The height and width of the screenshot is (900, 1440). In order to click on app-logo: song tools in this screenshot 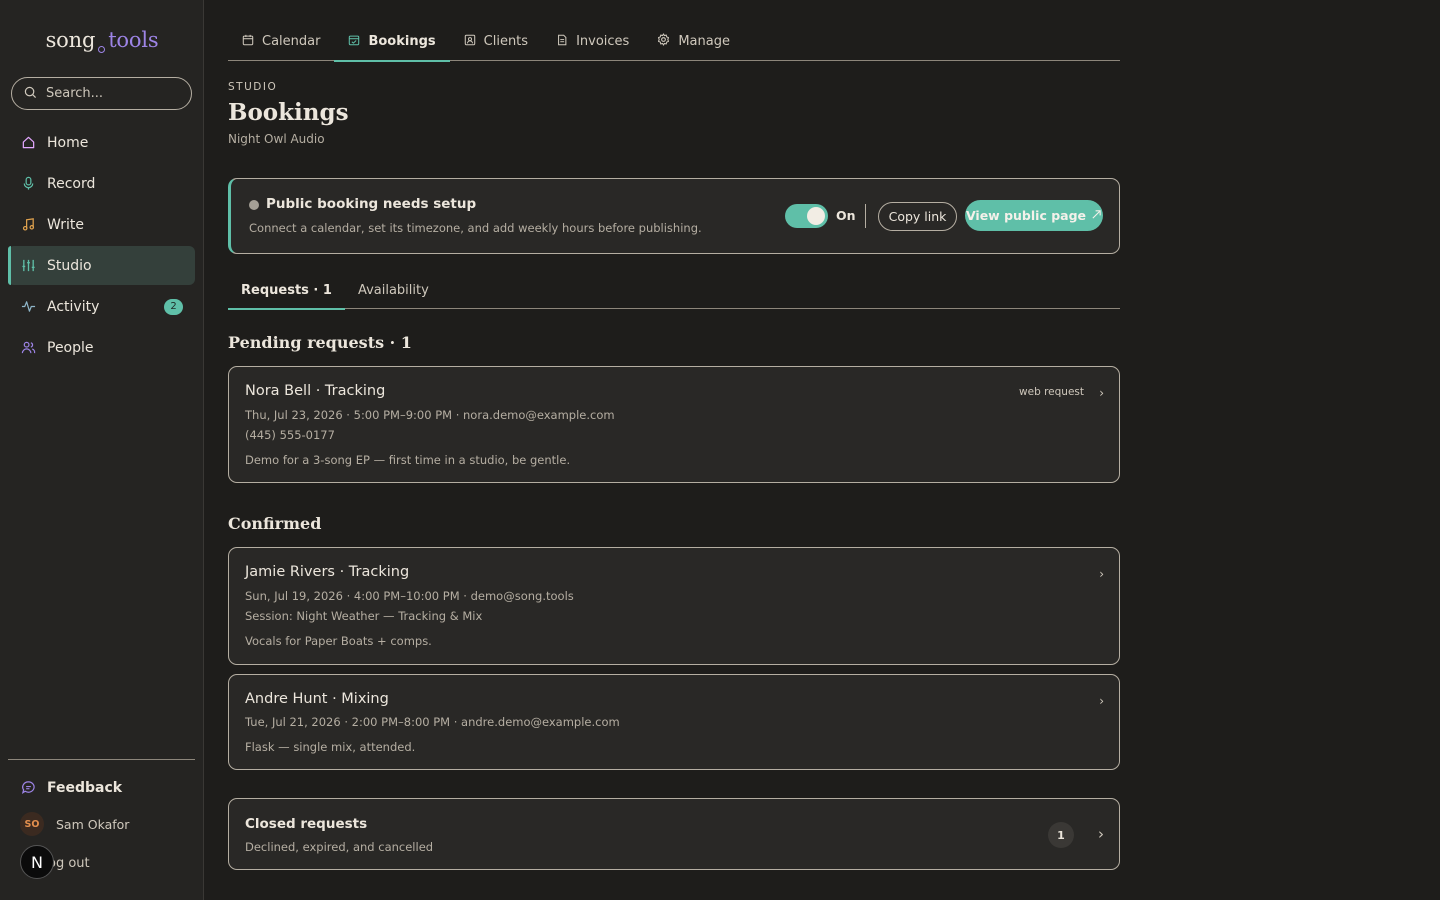, I will do `click(102, 40)`.